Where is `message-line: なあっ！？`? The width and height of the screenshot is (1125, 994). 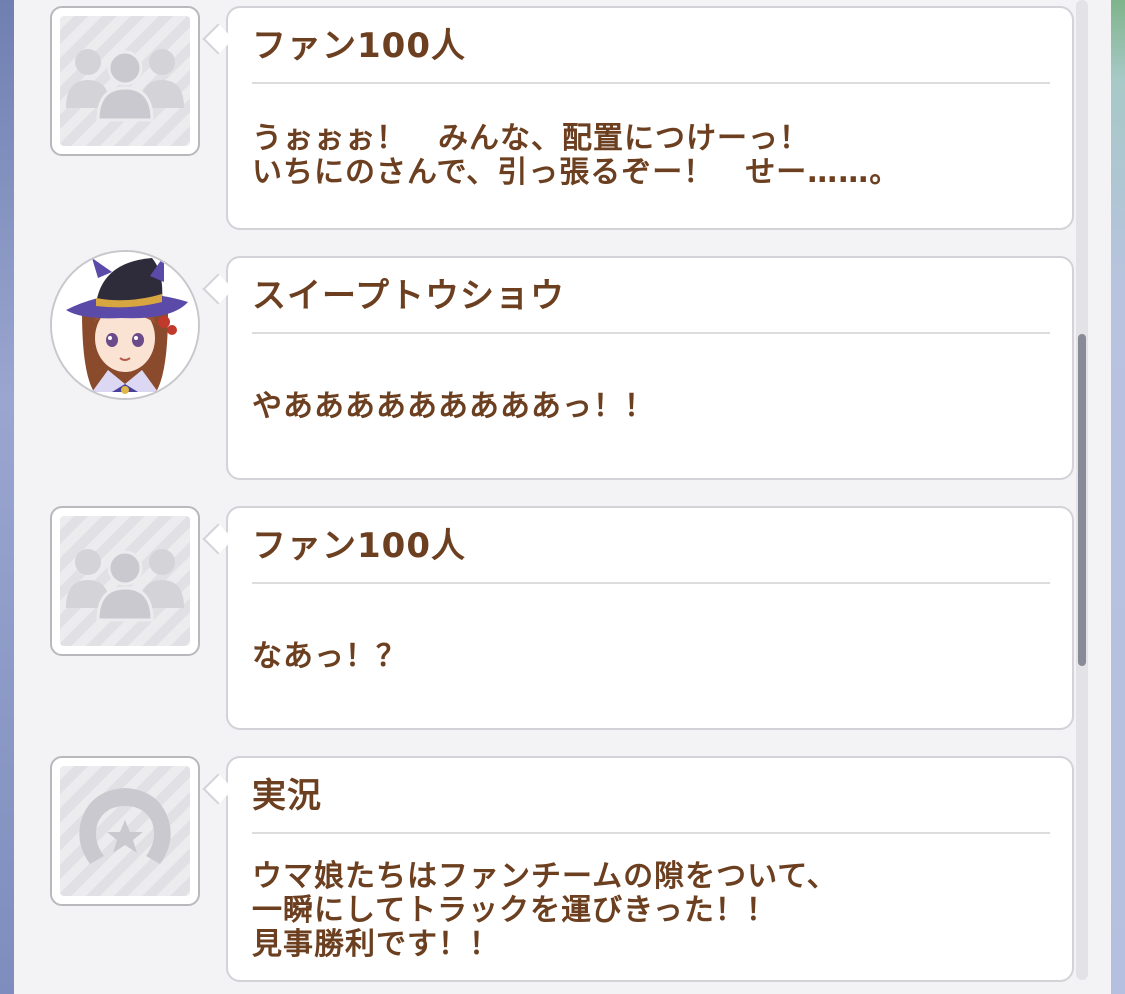
message-line: なあっ！？ is located at coordinates (329, 656).